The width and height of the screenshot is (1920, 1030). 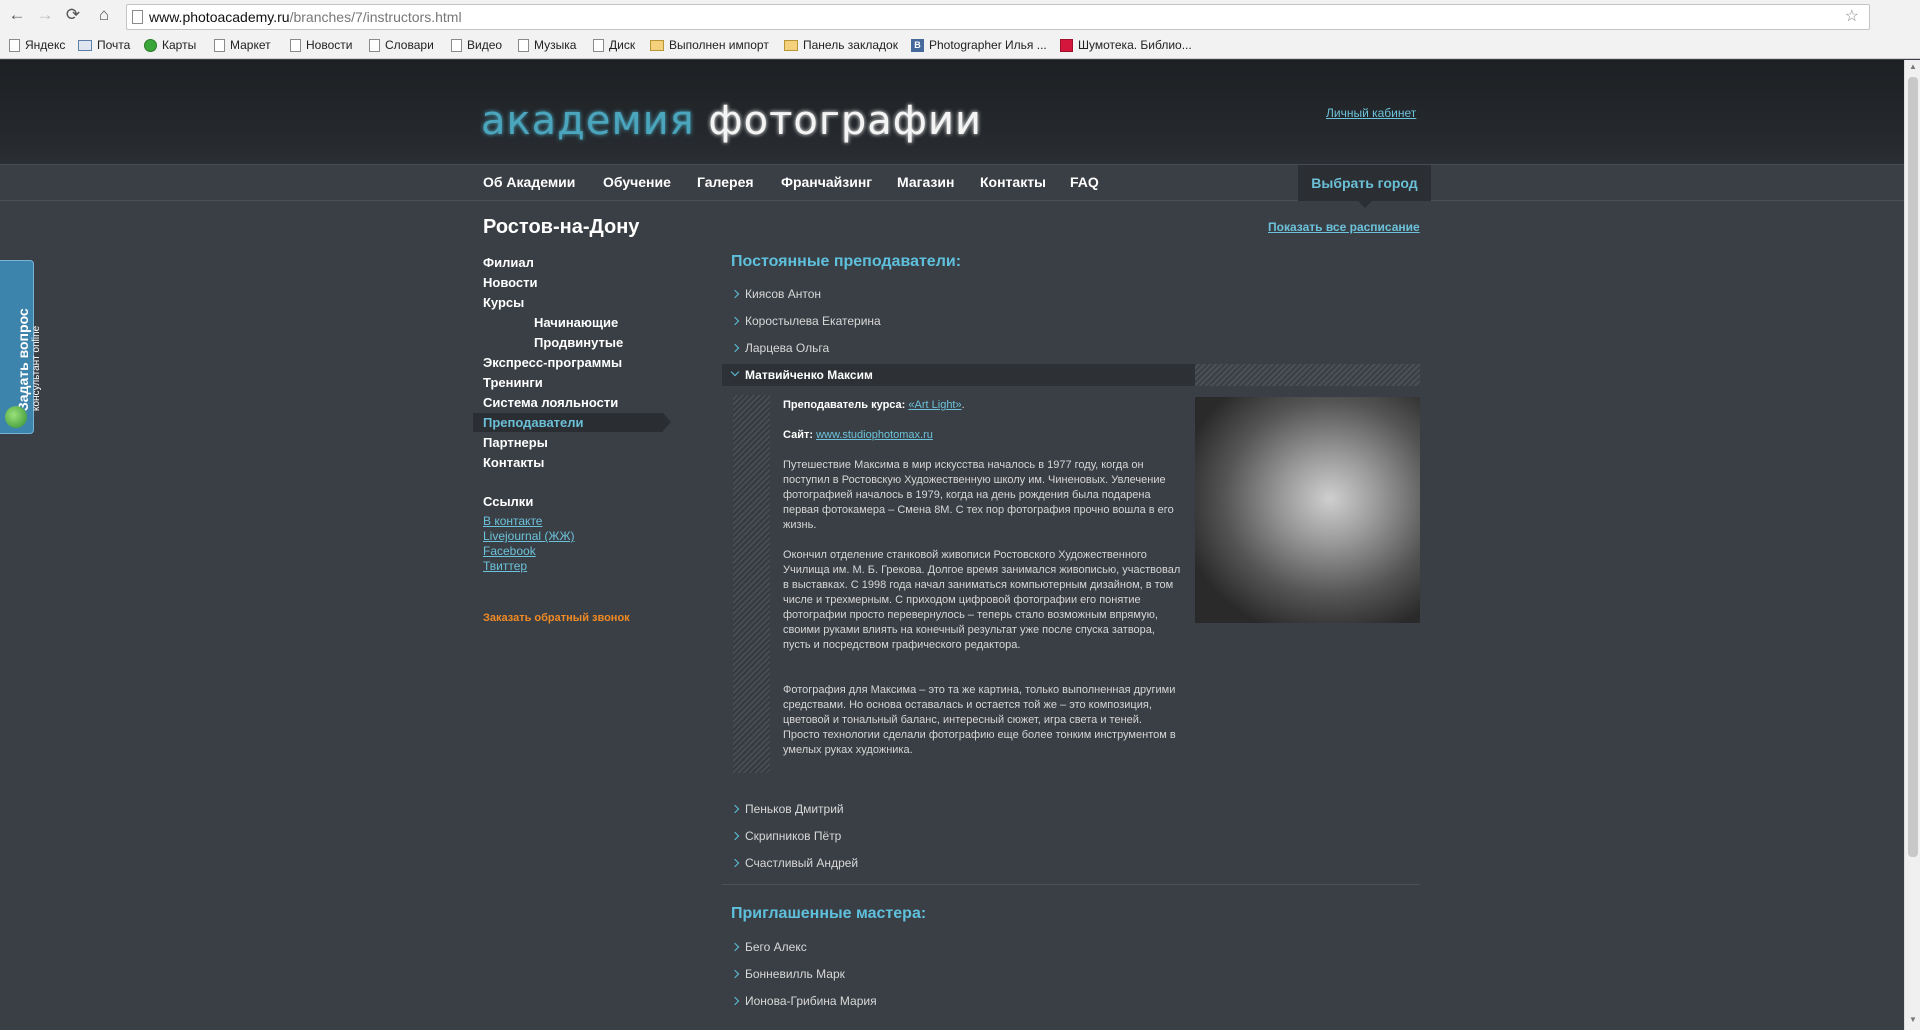 I want to click on teacher-item: Ларцева Ольга, so click(x=780, y=348).